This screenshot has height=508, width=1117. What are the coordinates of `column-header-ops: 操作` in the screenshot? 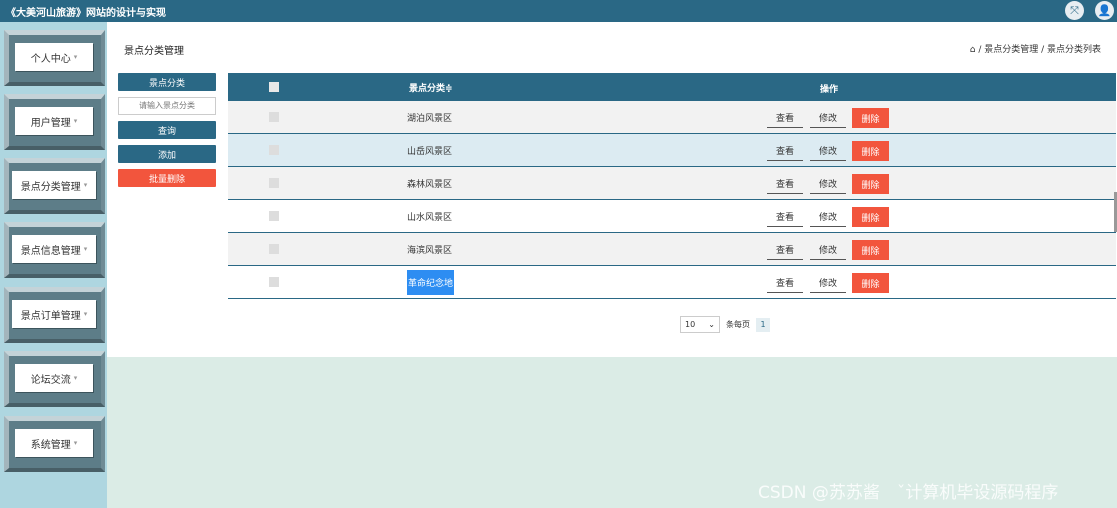 It's located at (829, 90).